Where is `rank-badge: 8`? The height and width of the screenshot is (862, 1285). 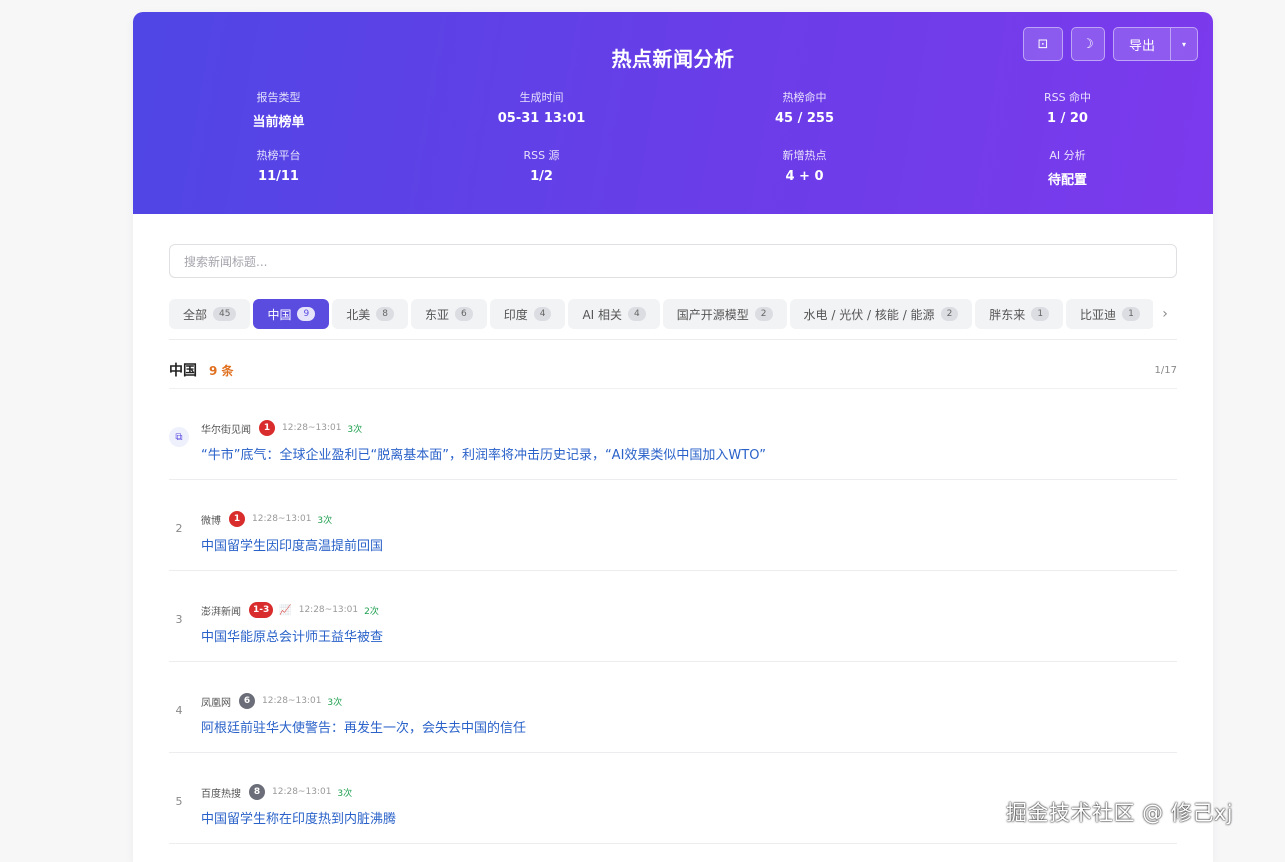 rank-badge: 8 is located at coordinates (257, 792).